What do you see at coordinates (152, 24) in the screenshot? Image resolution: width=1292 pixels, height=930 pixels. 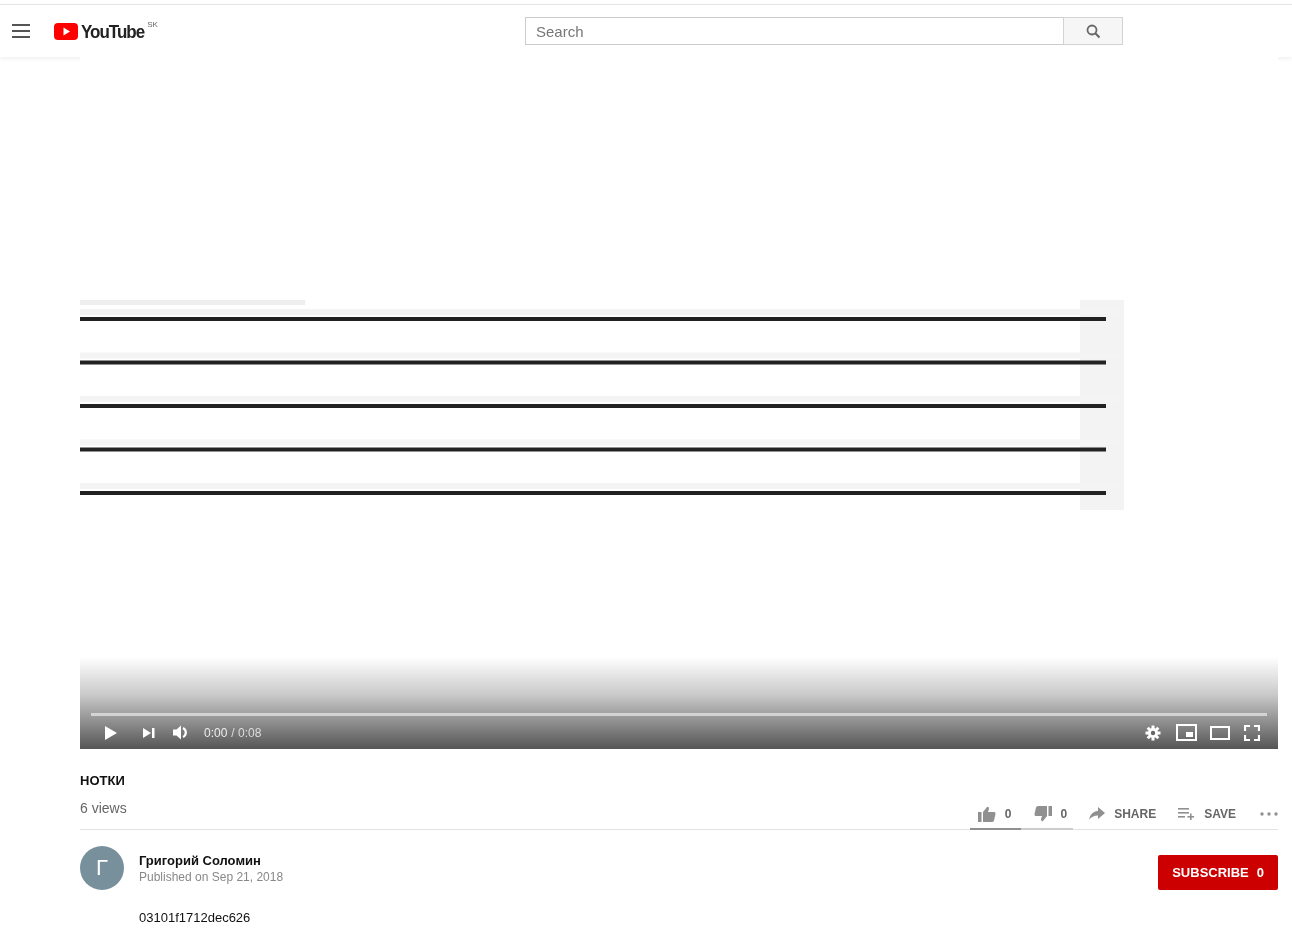 I see `region-code: SK` at bounding box center [152, 24].